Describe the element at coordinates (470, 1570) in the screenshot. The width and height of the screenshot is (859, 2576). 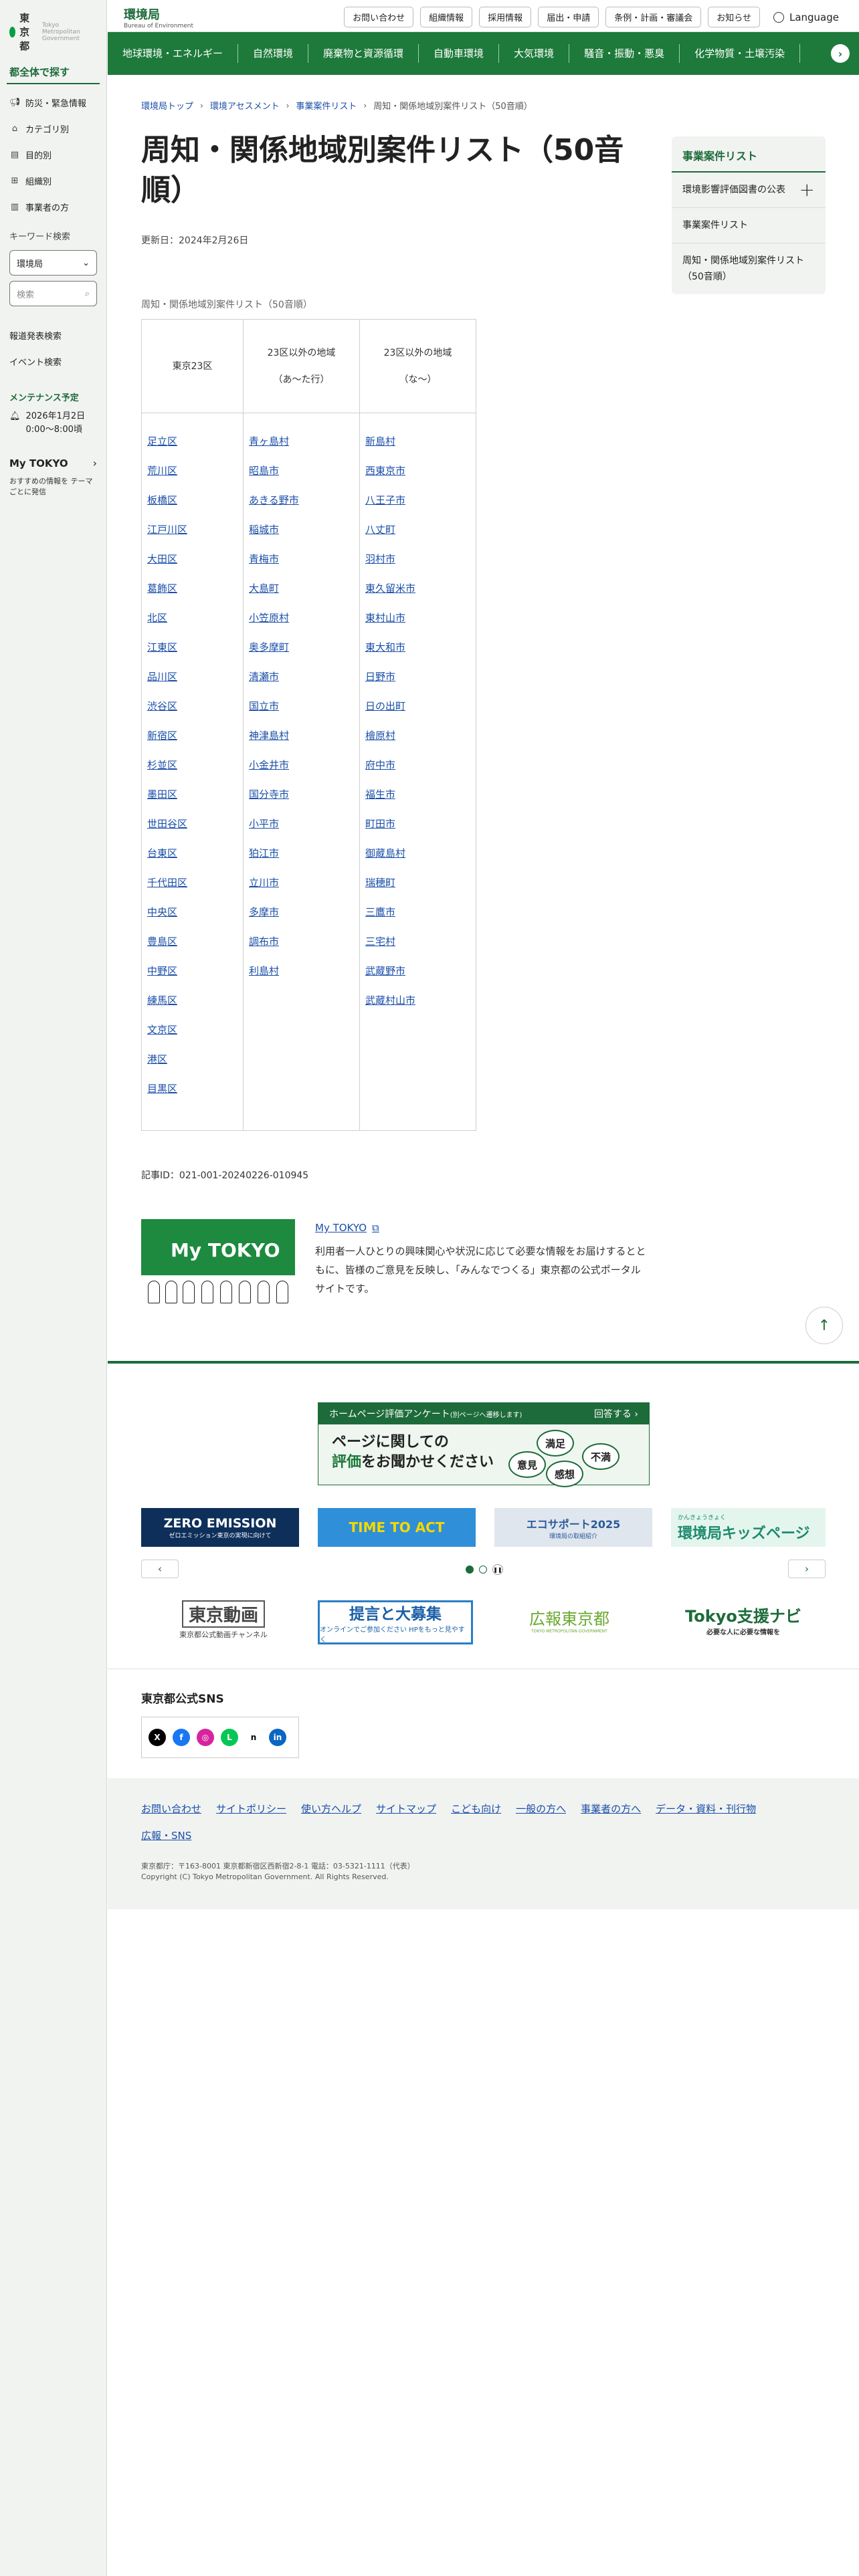
I see `carousel-dot-active` at that location.